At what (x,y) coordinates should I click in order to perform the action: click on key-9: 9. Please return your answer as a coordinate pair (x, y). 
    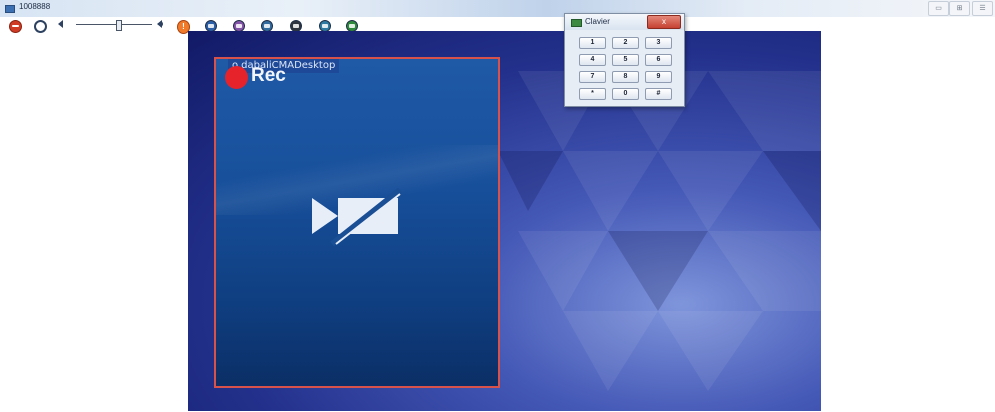
    Looking at the image, I should click on (658, 77).